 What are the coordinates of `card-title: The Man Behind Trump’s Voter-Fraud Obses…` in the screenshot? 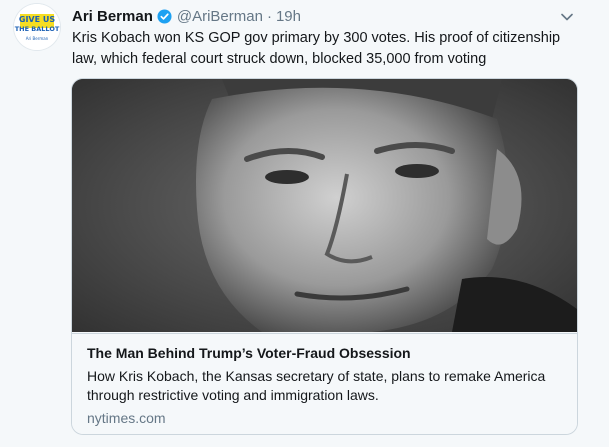 It's located at (327, 353).